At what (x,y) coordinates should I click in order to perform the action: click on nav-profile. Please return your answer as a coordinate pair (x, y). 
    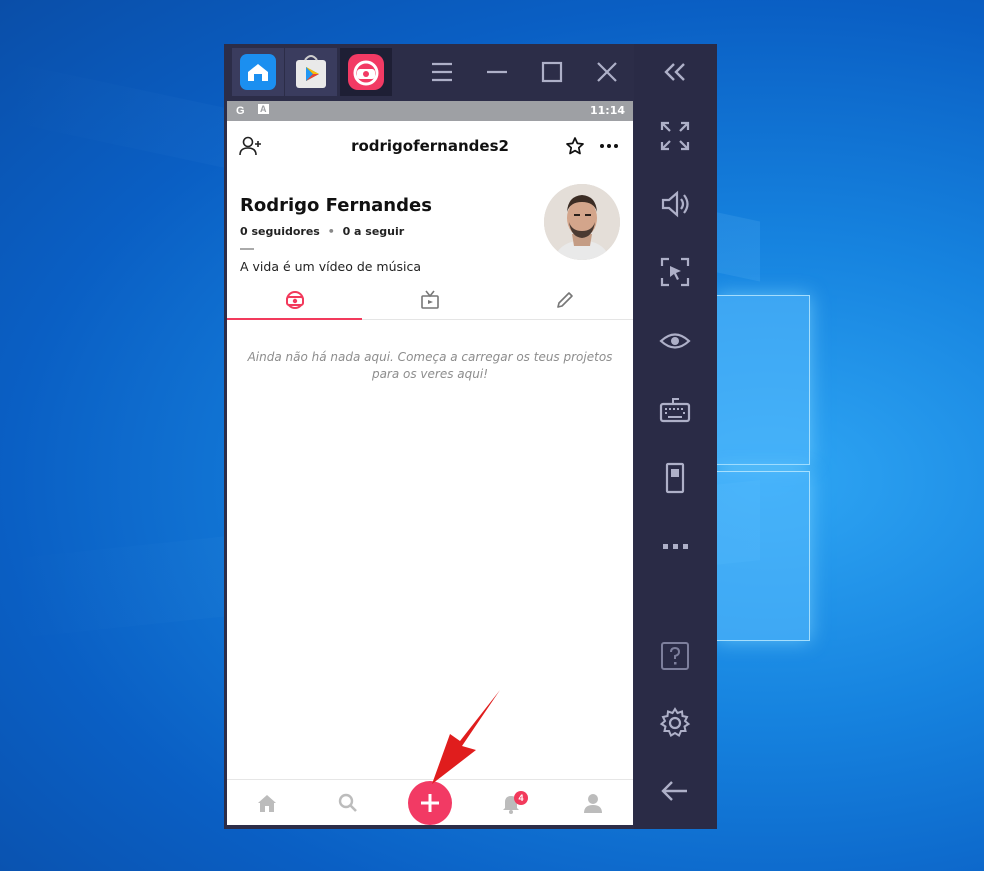
    Looking at the image, I should click on (593, 802).